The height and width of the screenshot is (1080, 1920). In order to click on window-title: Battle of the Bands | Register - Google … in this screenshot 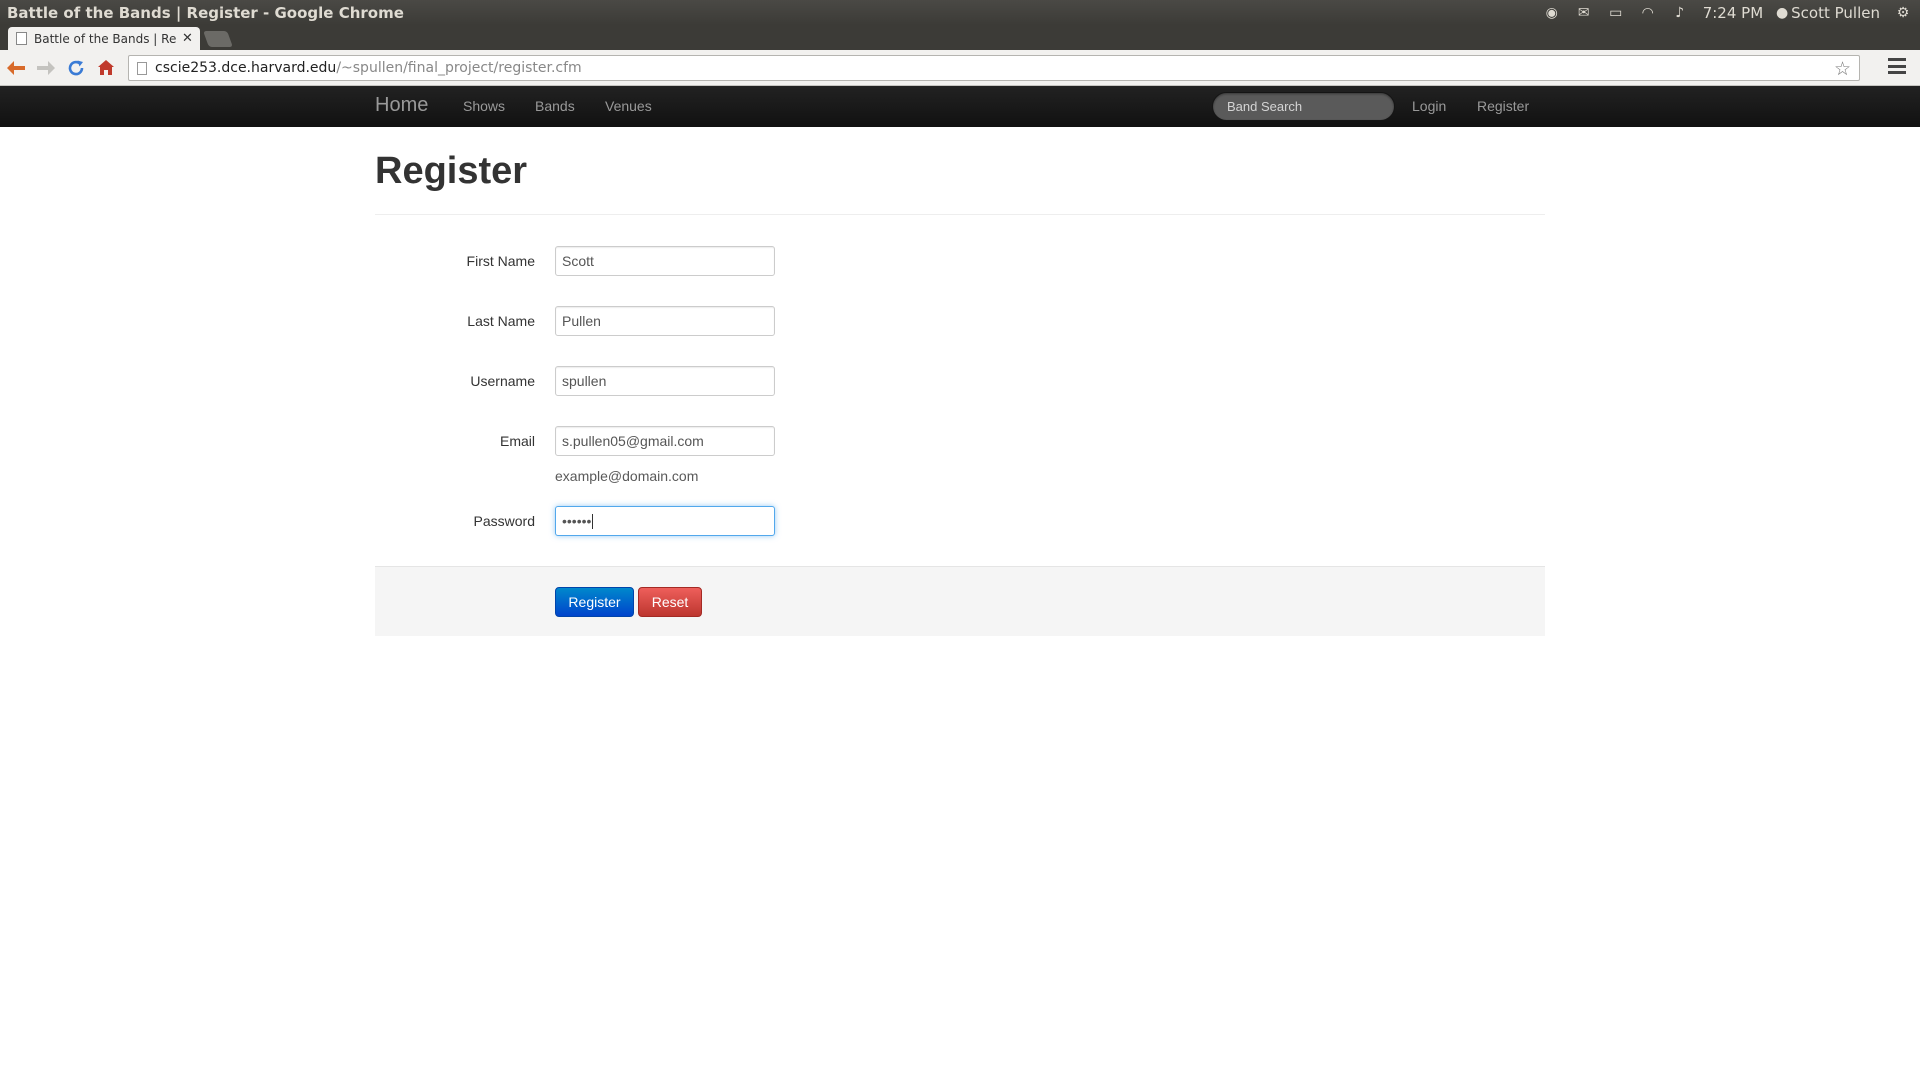, I will do `click(205, 12)`.